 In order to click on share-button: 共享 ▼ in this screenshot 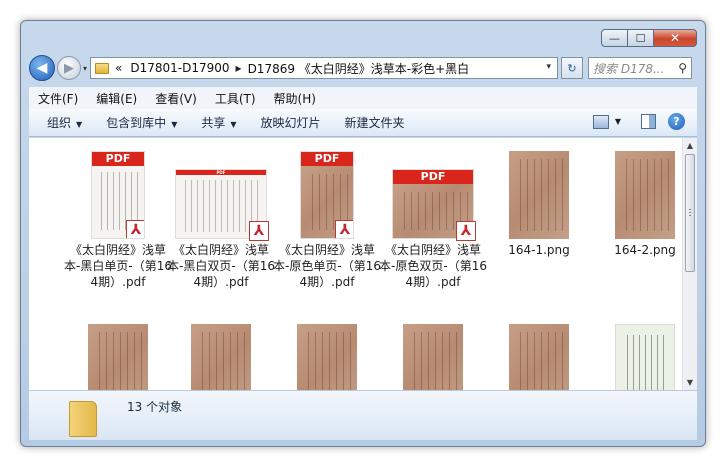, I will do `click(218, 122)`.